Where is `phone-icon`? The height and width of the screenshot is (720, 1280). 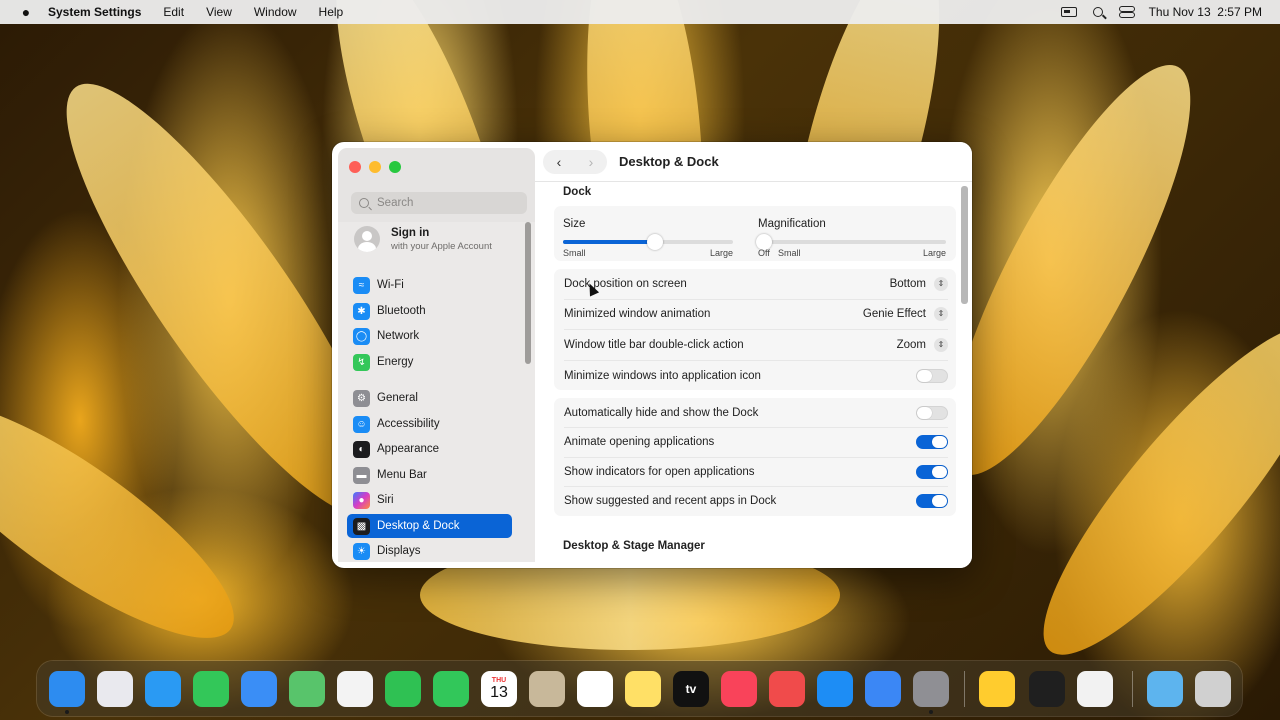 phone-icon is located at coordinates (451, 689).